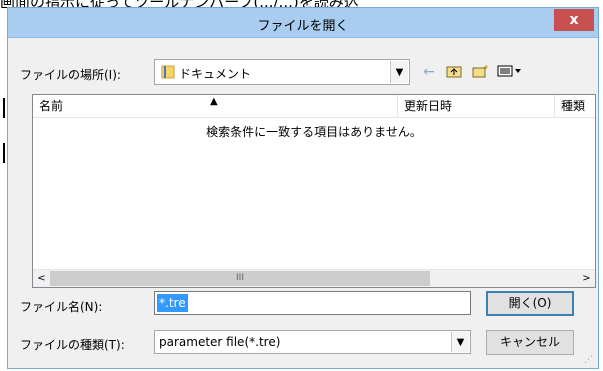 Image resolution: width=603 pixels, height=371 pixels. I want to click on scrollbar-grip: III, so click(240, 278).